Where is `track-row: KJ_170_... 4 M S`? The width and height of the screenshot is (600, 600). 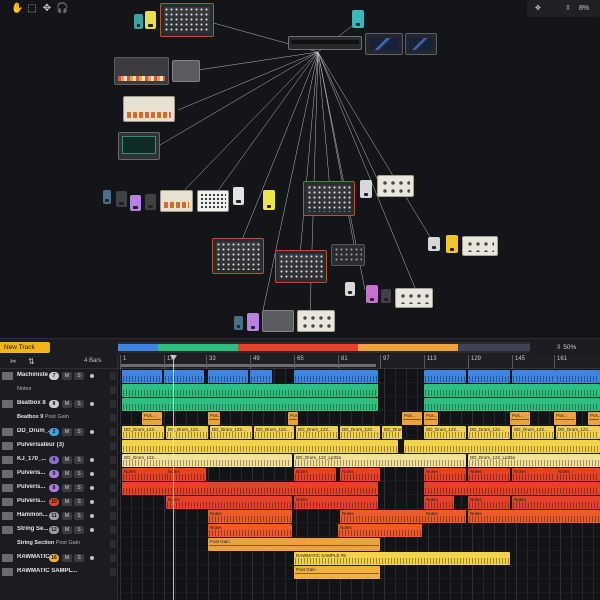 track-row: KJ_170_... 4 M S is located at coordinates (59, 460).